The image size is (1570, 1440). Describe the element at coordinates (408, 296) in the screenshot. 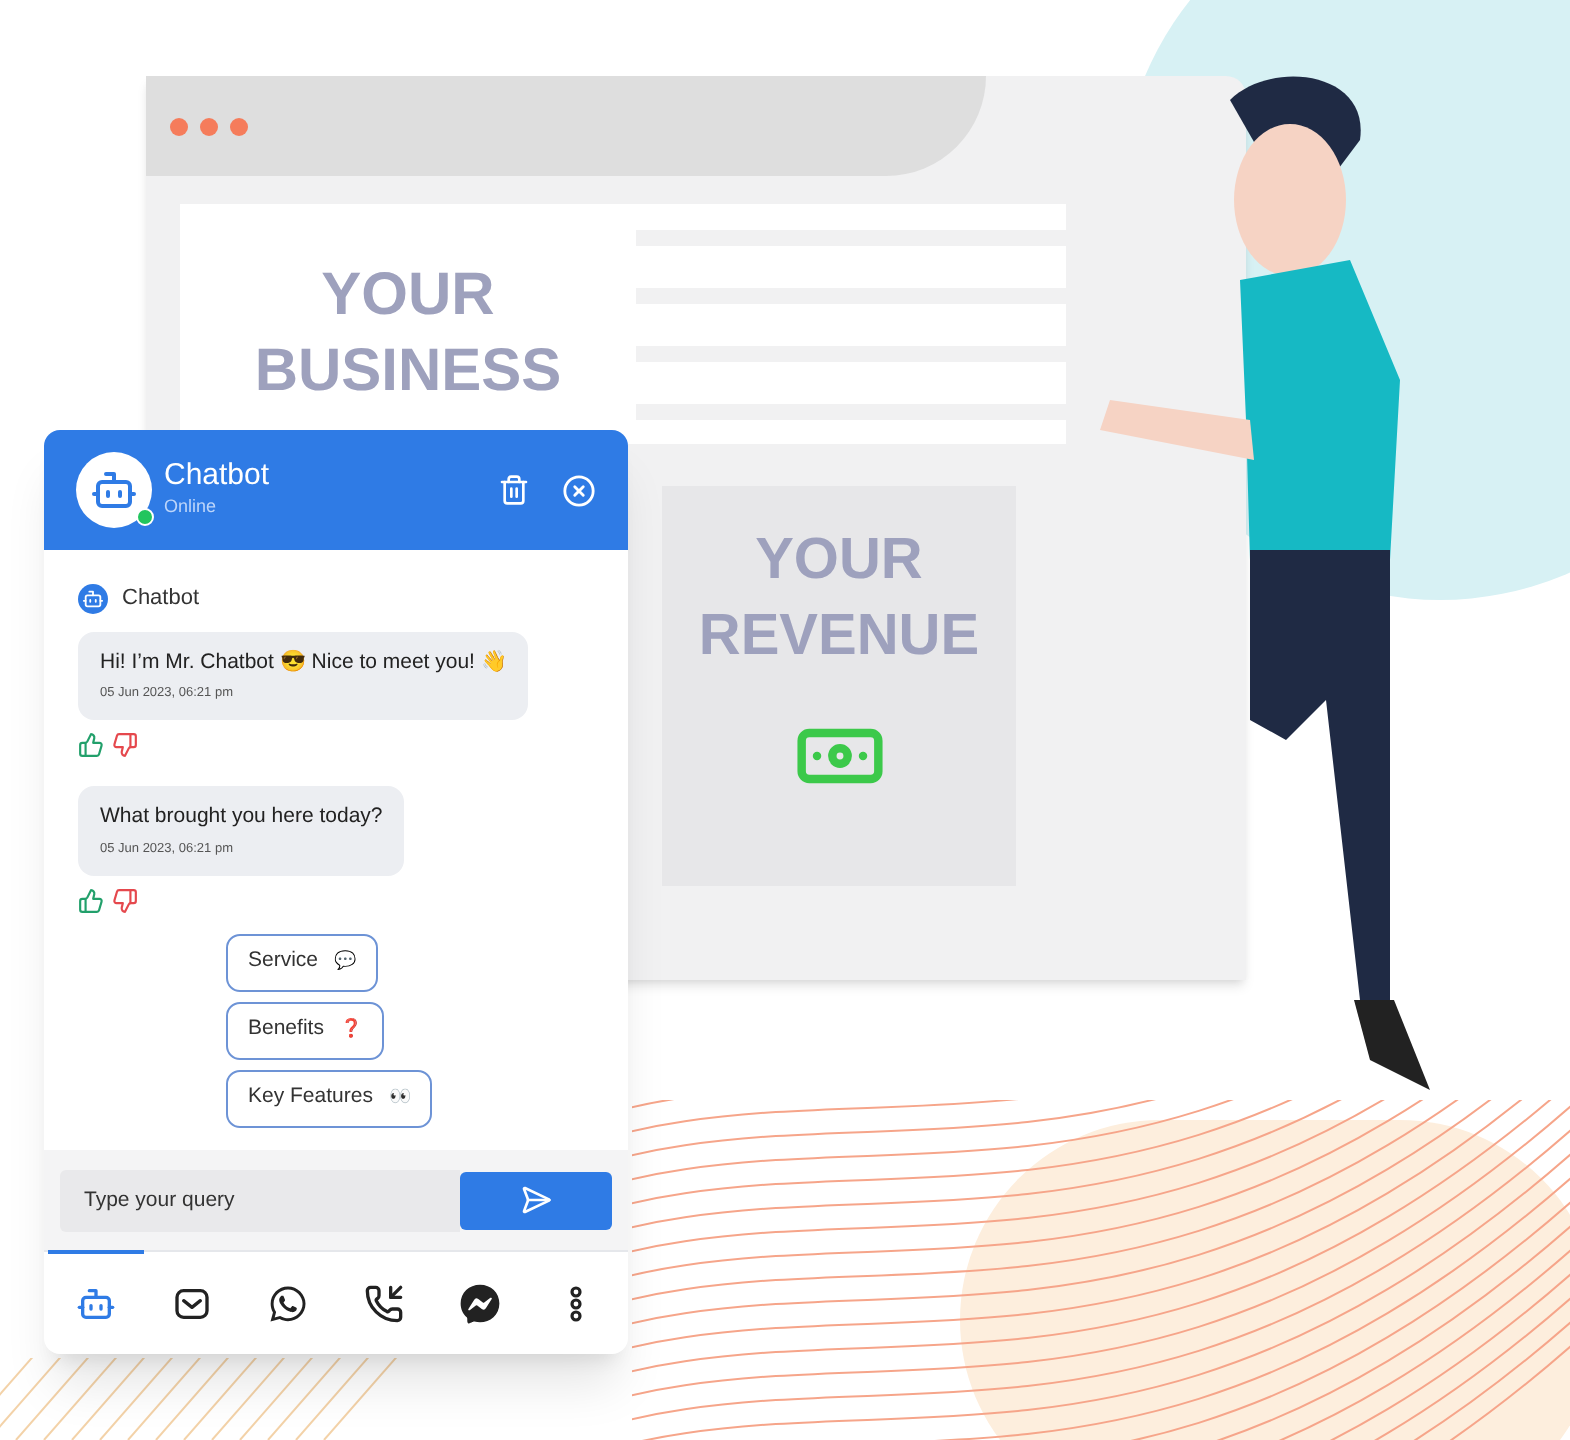

I see `headline-text: YOUR` at that location.